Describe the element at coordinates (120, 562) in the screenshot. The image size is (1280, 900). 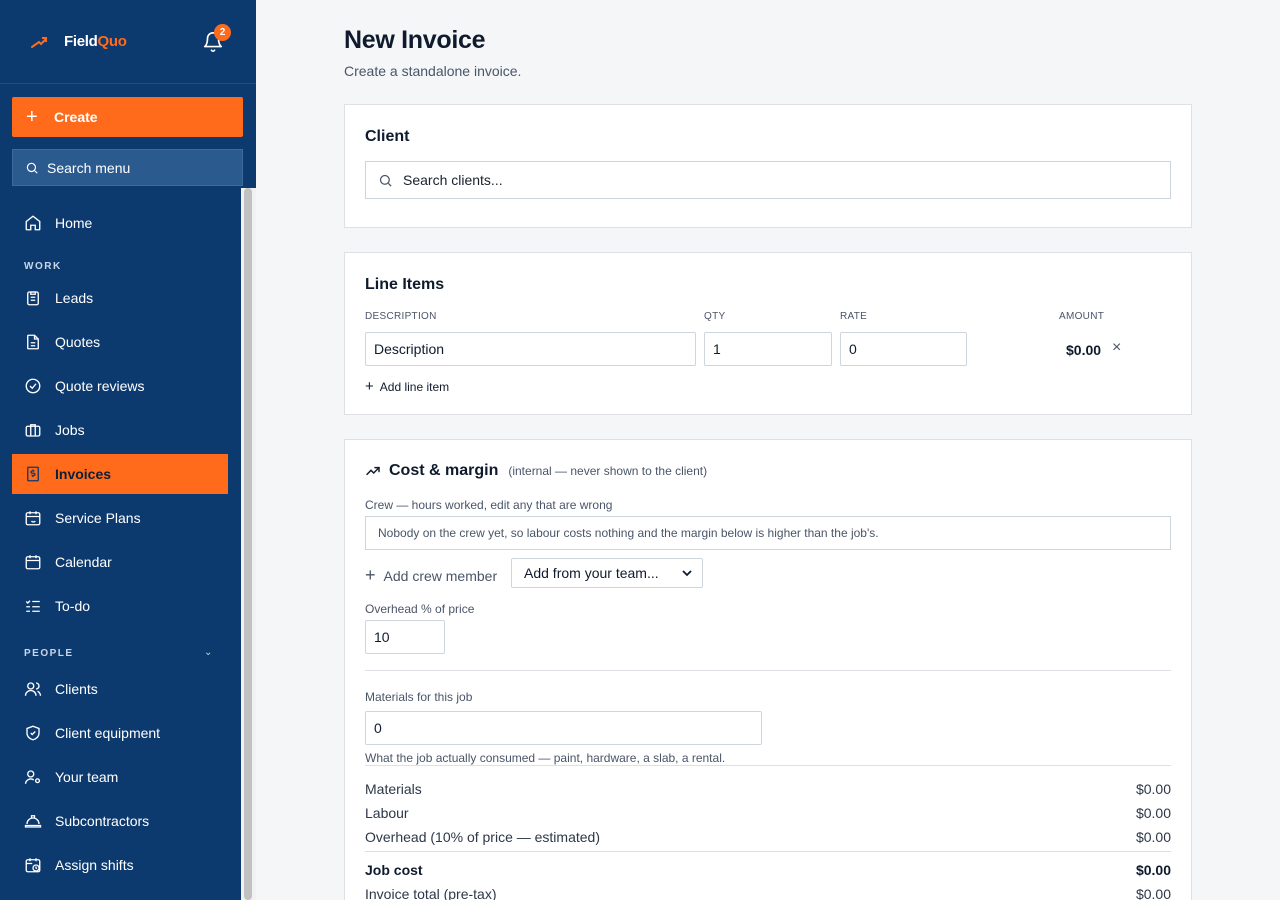
I see `sidebar-item-calendar: Calendar` at that location.